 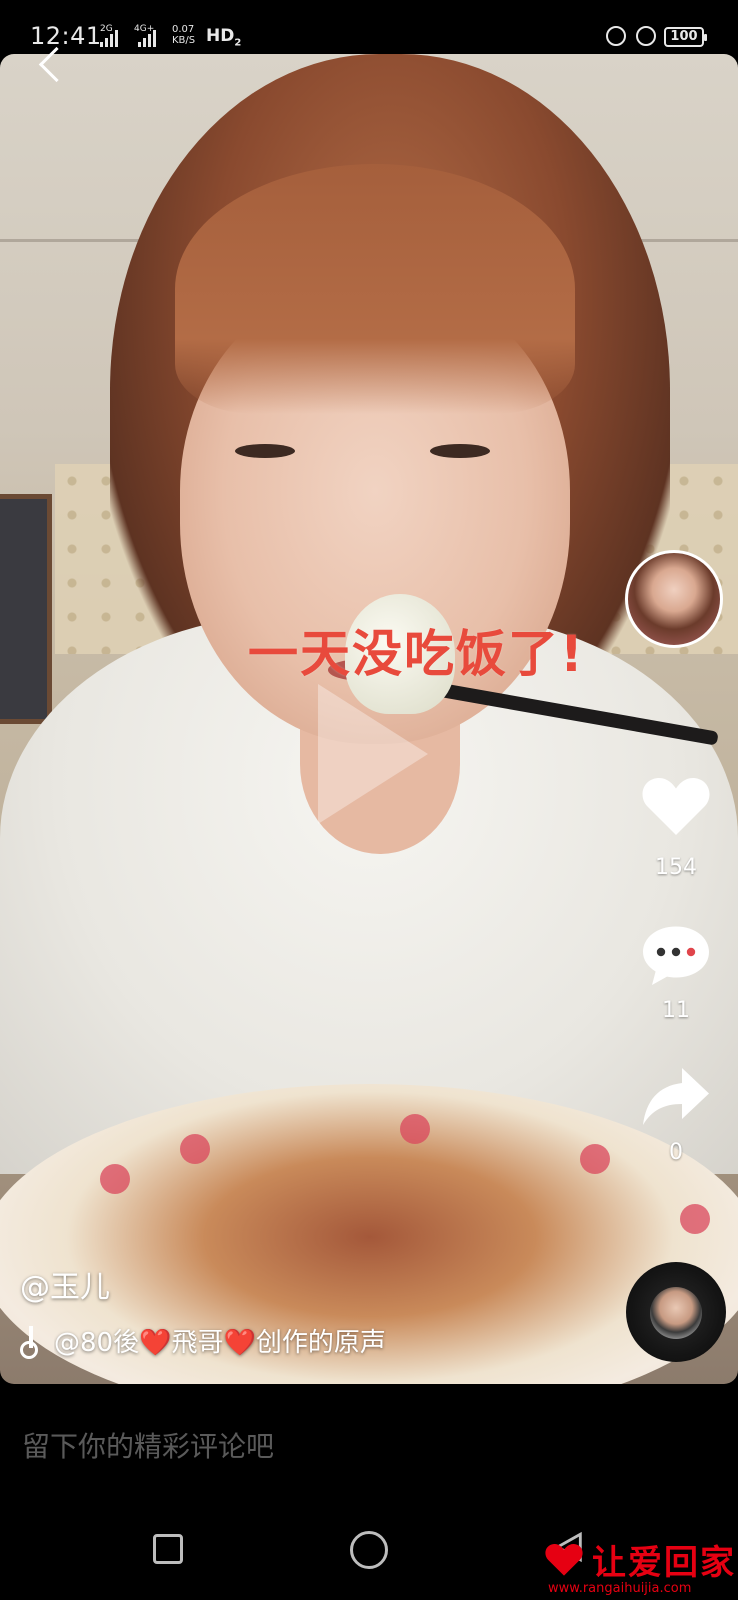 What do you see at coordinates (564, 1559) in the screenshot?
I see `watermark-heart-icon` at bounding box center [564, 1559].